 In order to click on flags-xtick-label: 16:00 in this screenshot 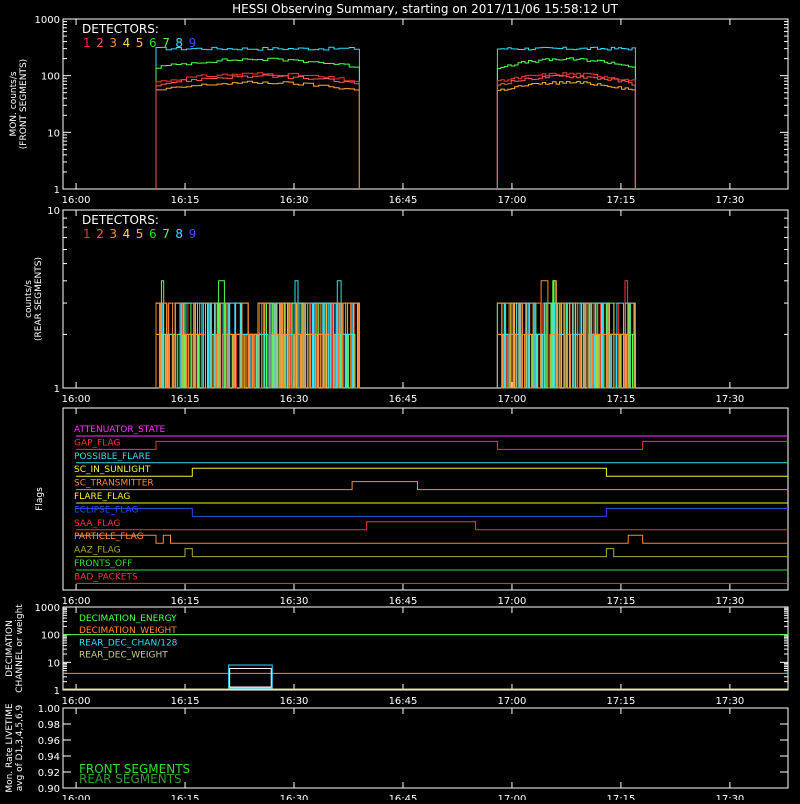, I will do `click(76, 601)`.